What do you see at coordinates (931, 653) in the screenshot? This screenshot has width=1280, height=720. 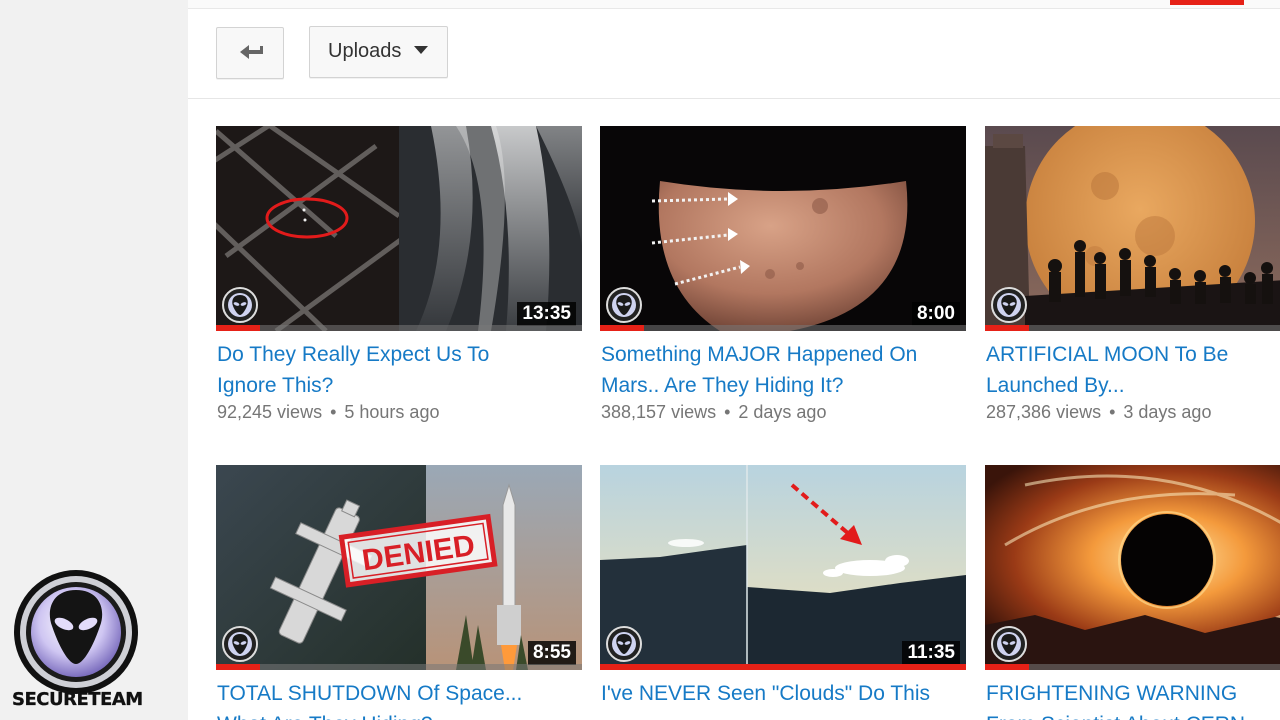 I see `video-duration: 11:35` at bounding box center [931, 653].